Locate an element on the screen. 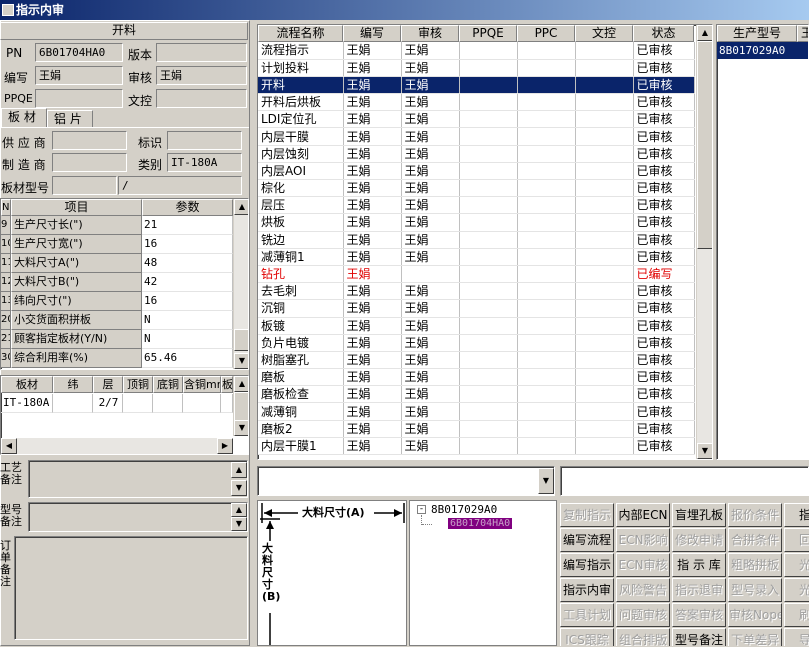 This screenshot has height=647, width=809. flow-cell: 流程指示 is located at coordinates (301, 51).